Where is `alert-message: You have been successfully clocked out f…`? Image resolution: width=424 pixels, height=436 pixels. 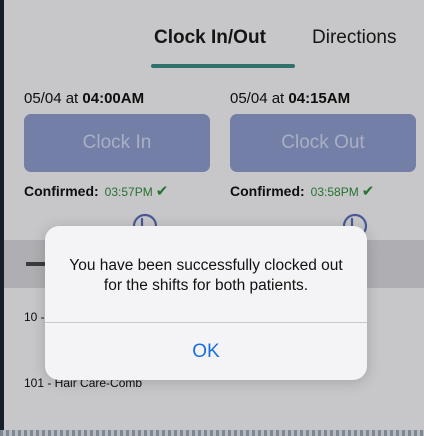
alert-message: You have been successfully clocked out f… is located at coordinates (206, 275).